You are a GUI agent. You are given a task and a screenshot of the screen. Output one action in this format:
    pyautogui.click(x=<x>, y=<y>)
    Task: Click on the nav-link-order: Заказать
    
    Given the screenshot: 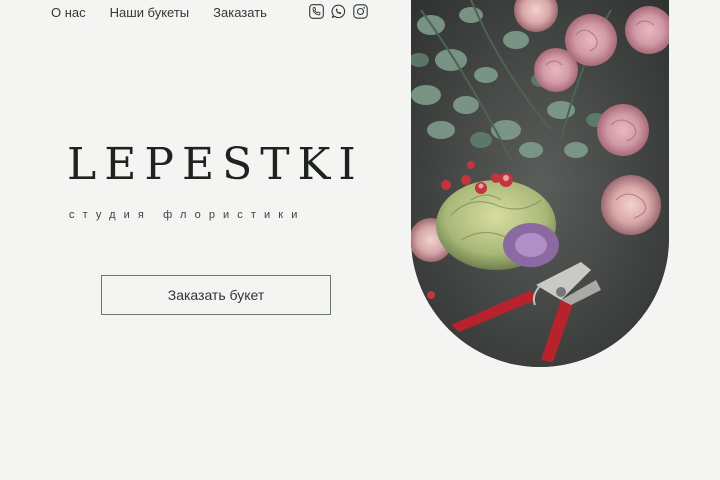 What is the action you would take?
    pyautogui.click(x=240, y=12)
    